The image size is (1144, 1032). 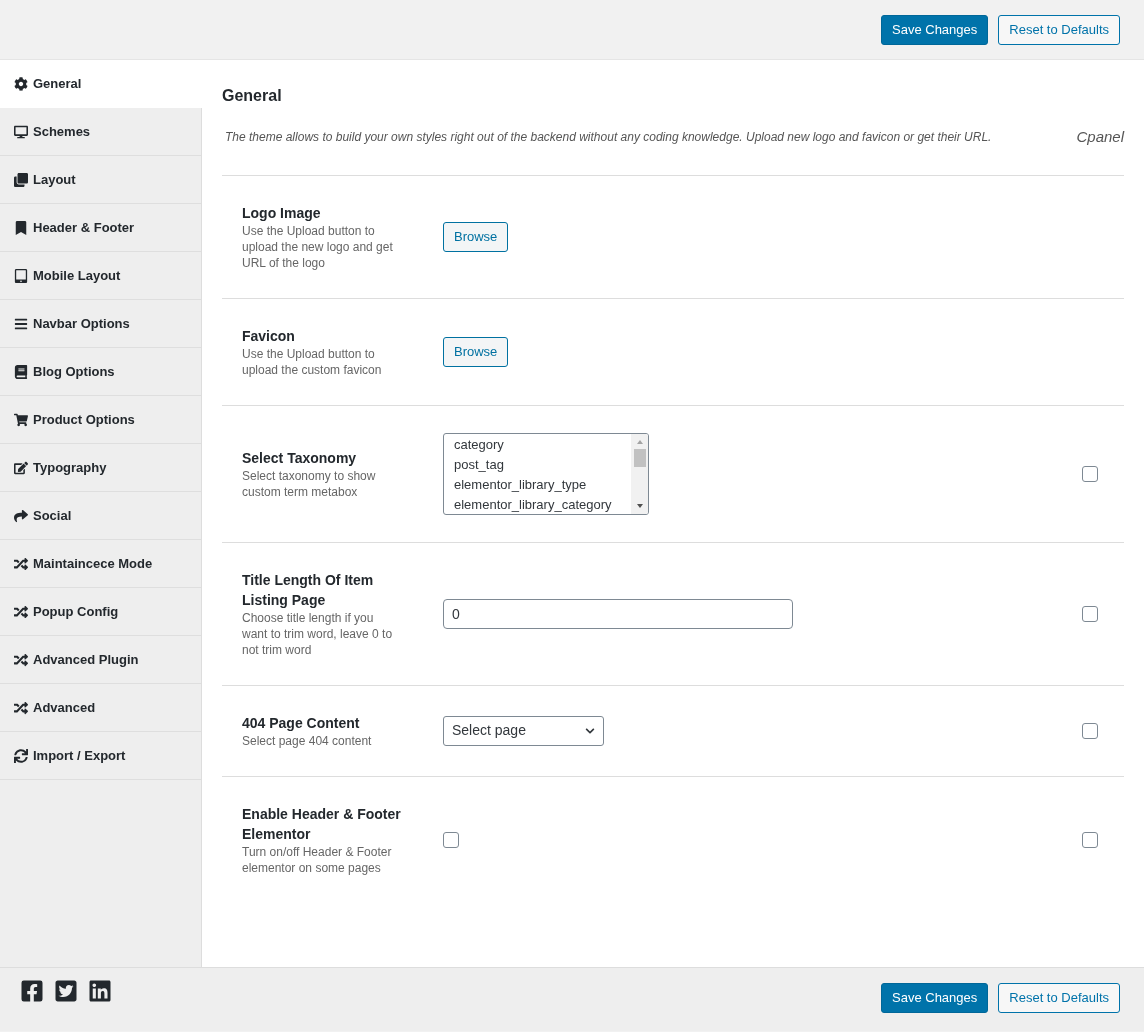 I want to click on menu-icon, so click(x=21, y=323).